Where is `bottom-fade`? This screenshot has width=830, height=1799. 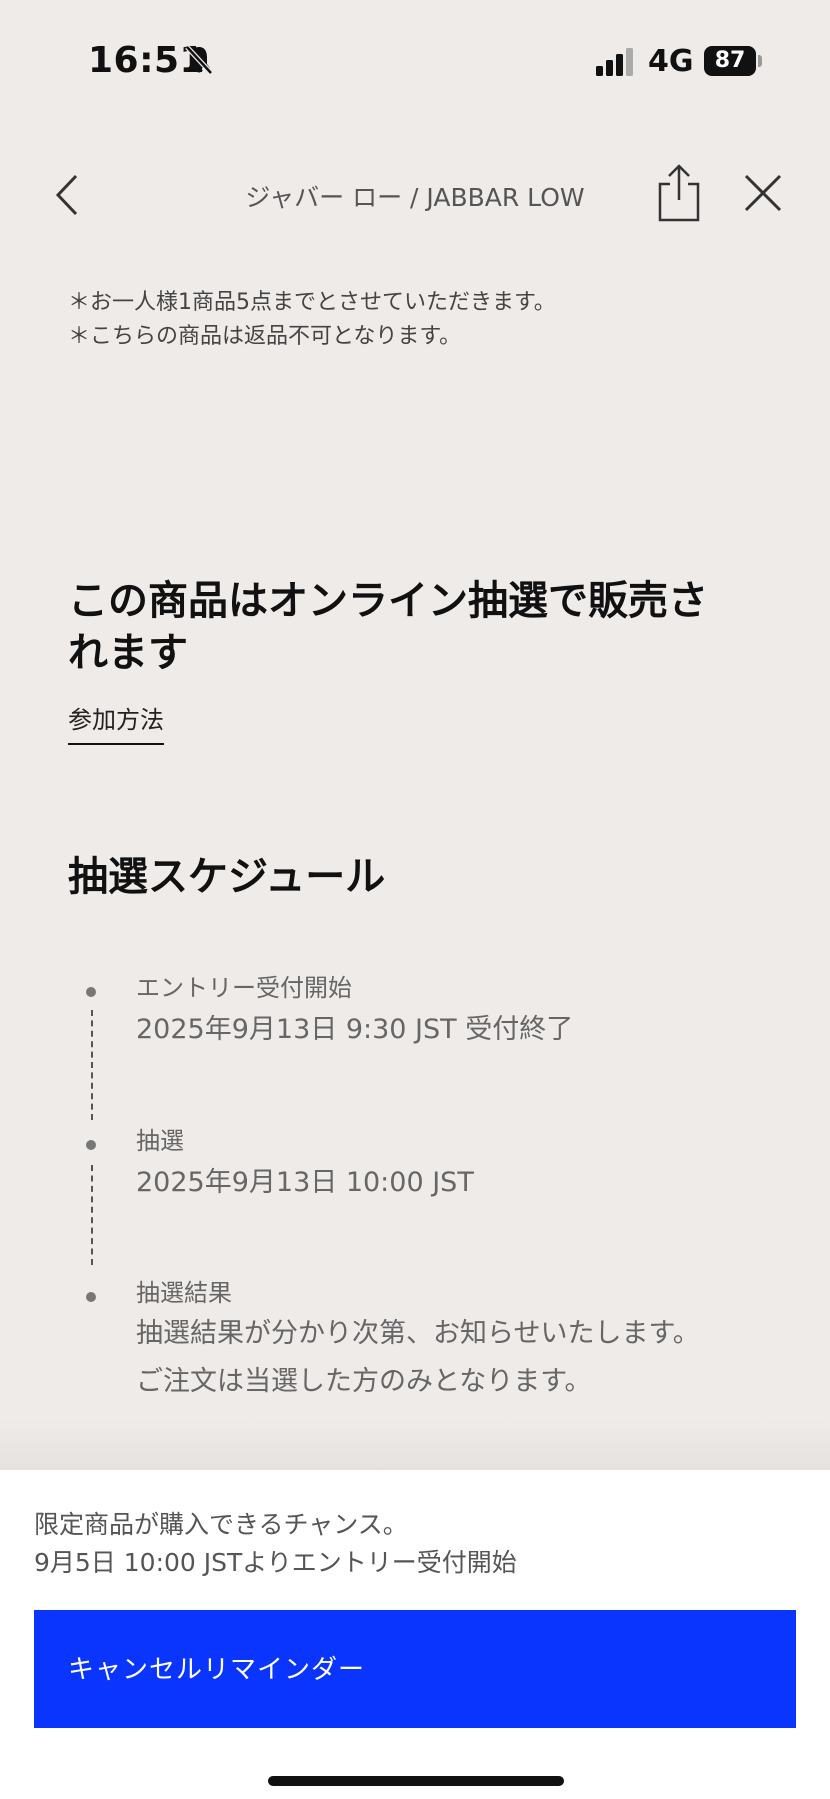 bottom-fade is located at coordinates (415, 1445).